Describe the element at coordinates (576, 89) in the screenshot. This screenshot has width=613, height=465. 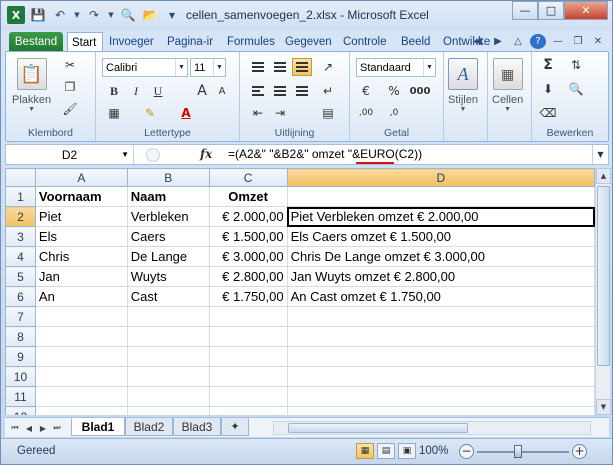
I see `find-select-icon: 🔍` at that location.